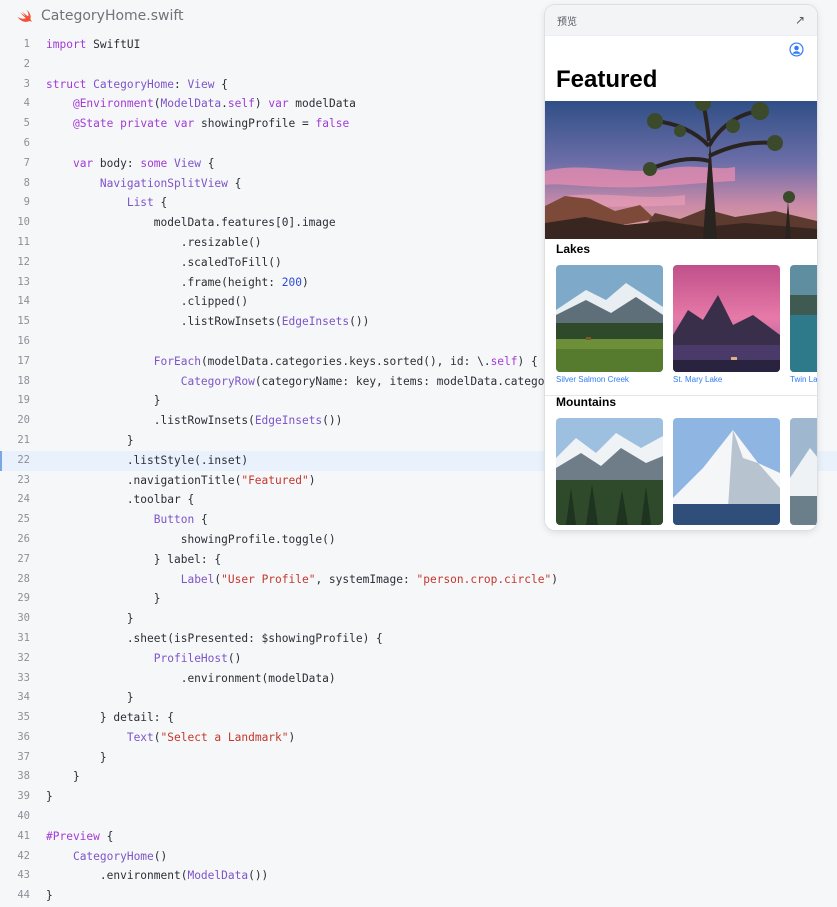 This screenshot has height=907, width=837. Describe the element at coordinates (133, 560) in the screenshot. I see `code-text: } label: {` at that location.